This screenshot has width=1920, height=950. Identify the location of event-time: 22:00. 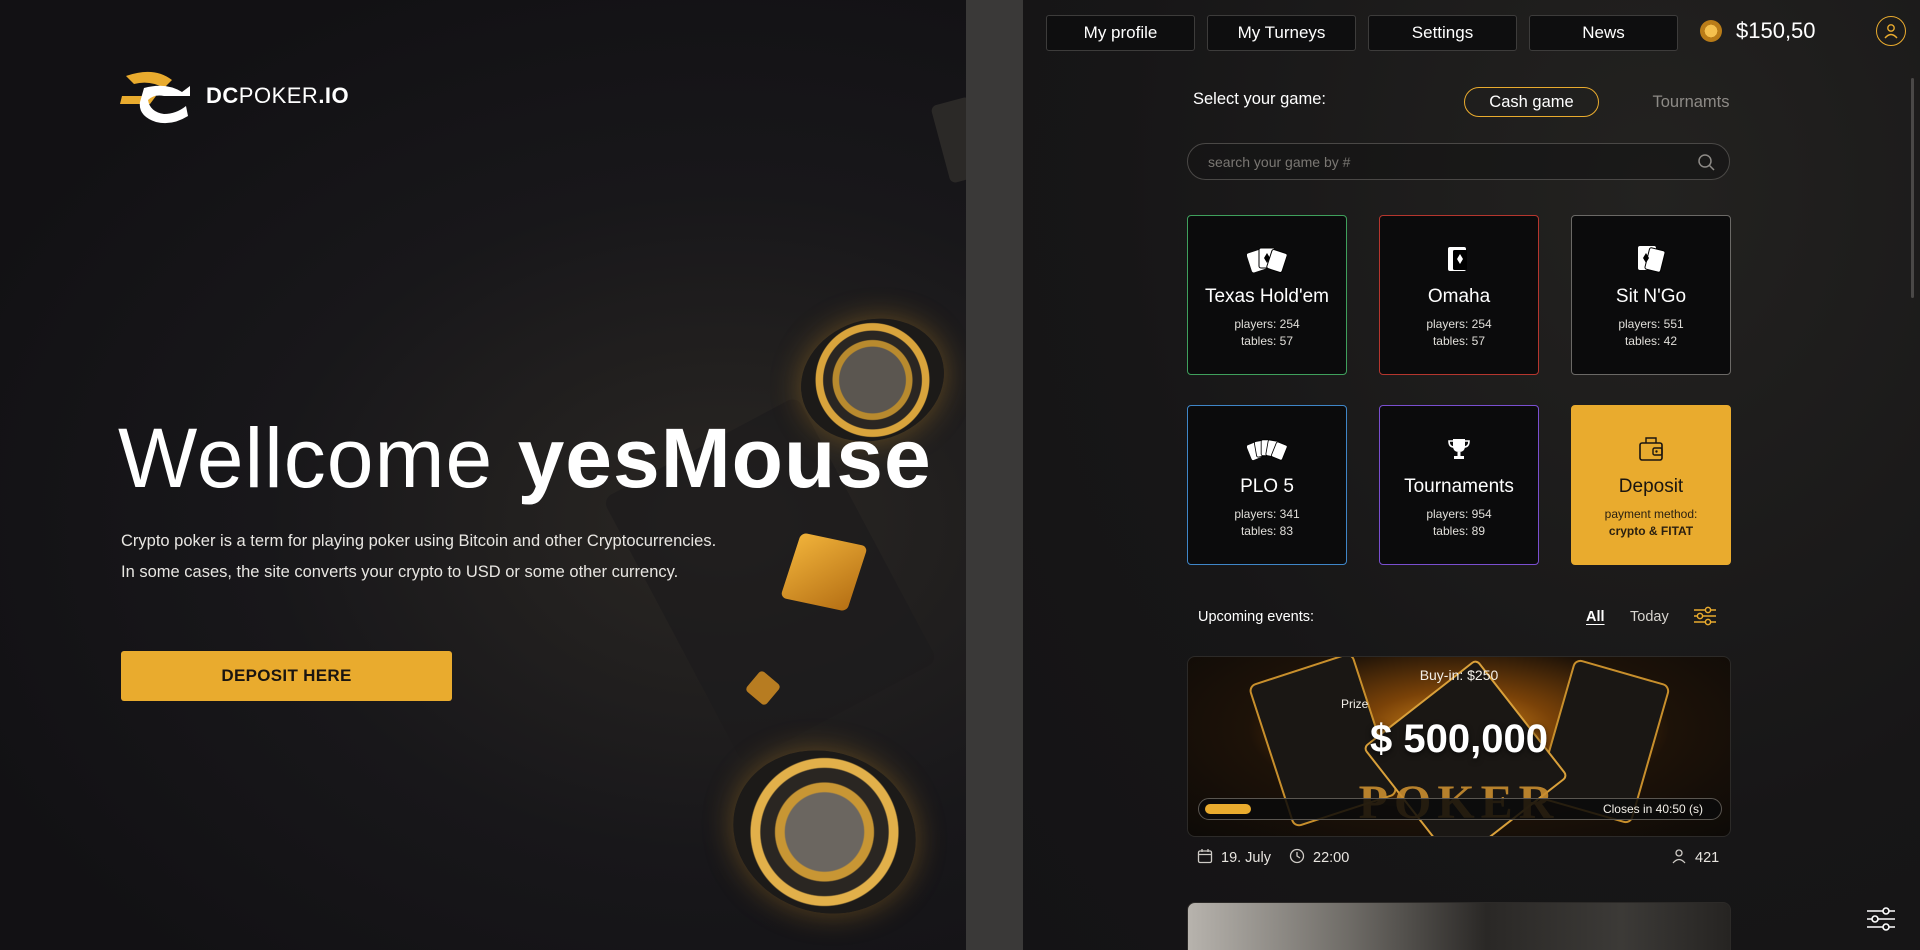
(1319, 858).